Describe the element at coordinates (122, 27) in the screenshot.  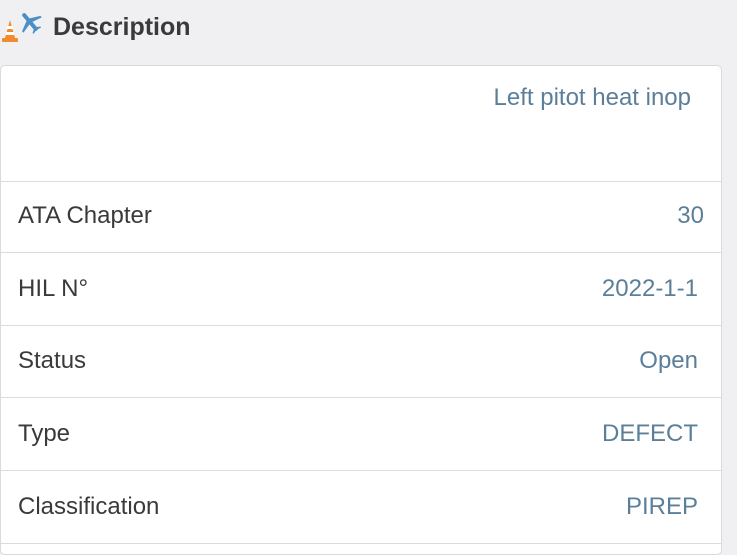
I see `section-title: Description` at that location.